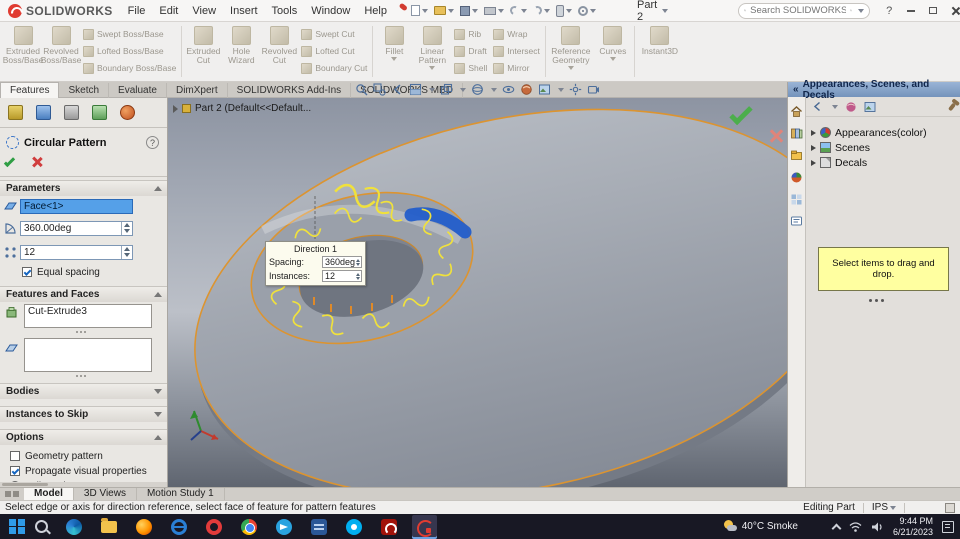 This screenshot has height=539, width=960. What do you see at coordinates (836, 528) in the screenshot?
I see `chevron-up-icon` at bounding box center [836, 528].